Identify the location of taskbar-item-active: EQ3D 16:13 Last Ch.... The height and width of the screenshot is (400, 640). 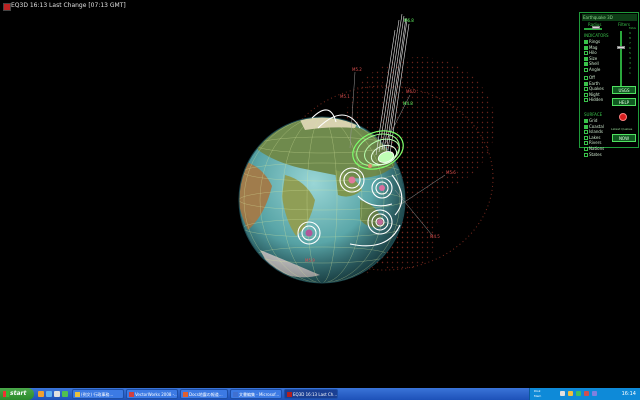
(311, 394).